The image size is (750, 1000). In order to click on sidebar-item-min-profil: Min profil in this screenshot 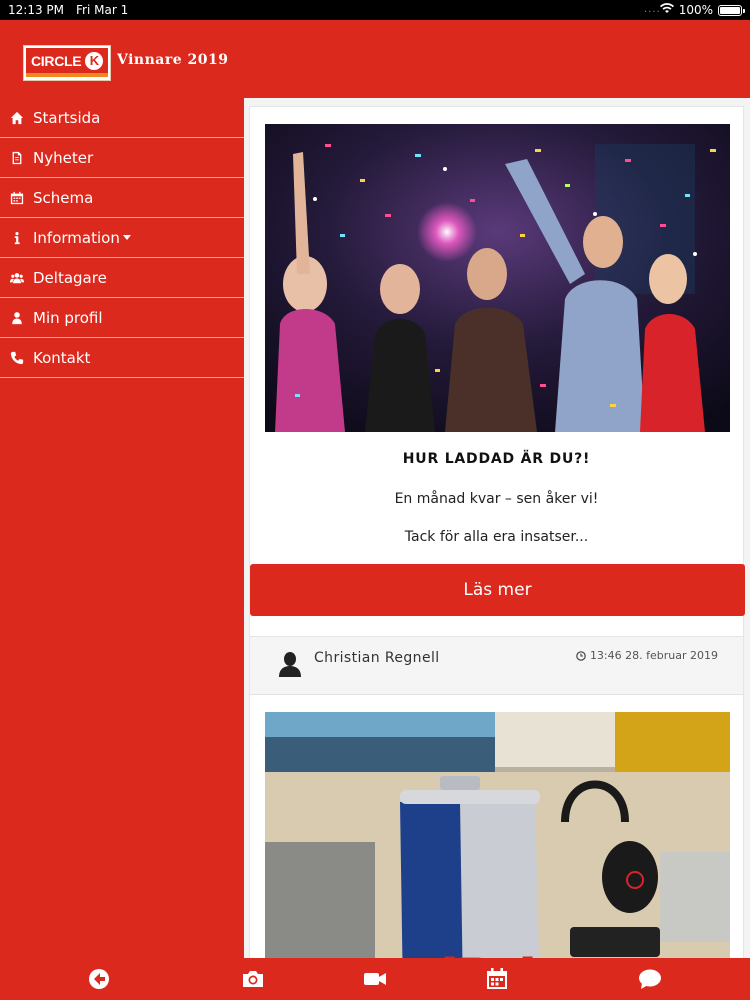, I will do `click(122, 318)`.